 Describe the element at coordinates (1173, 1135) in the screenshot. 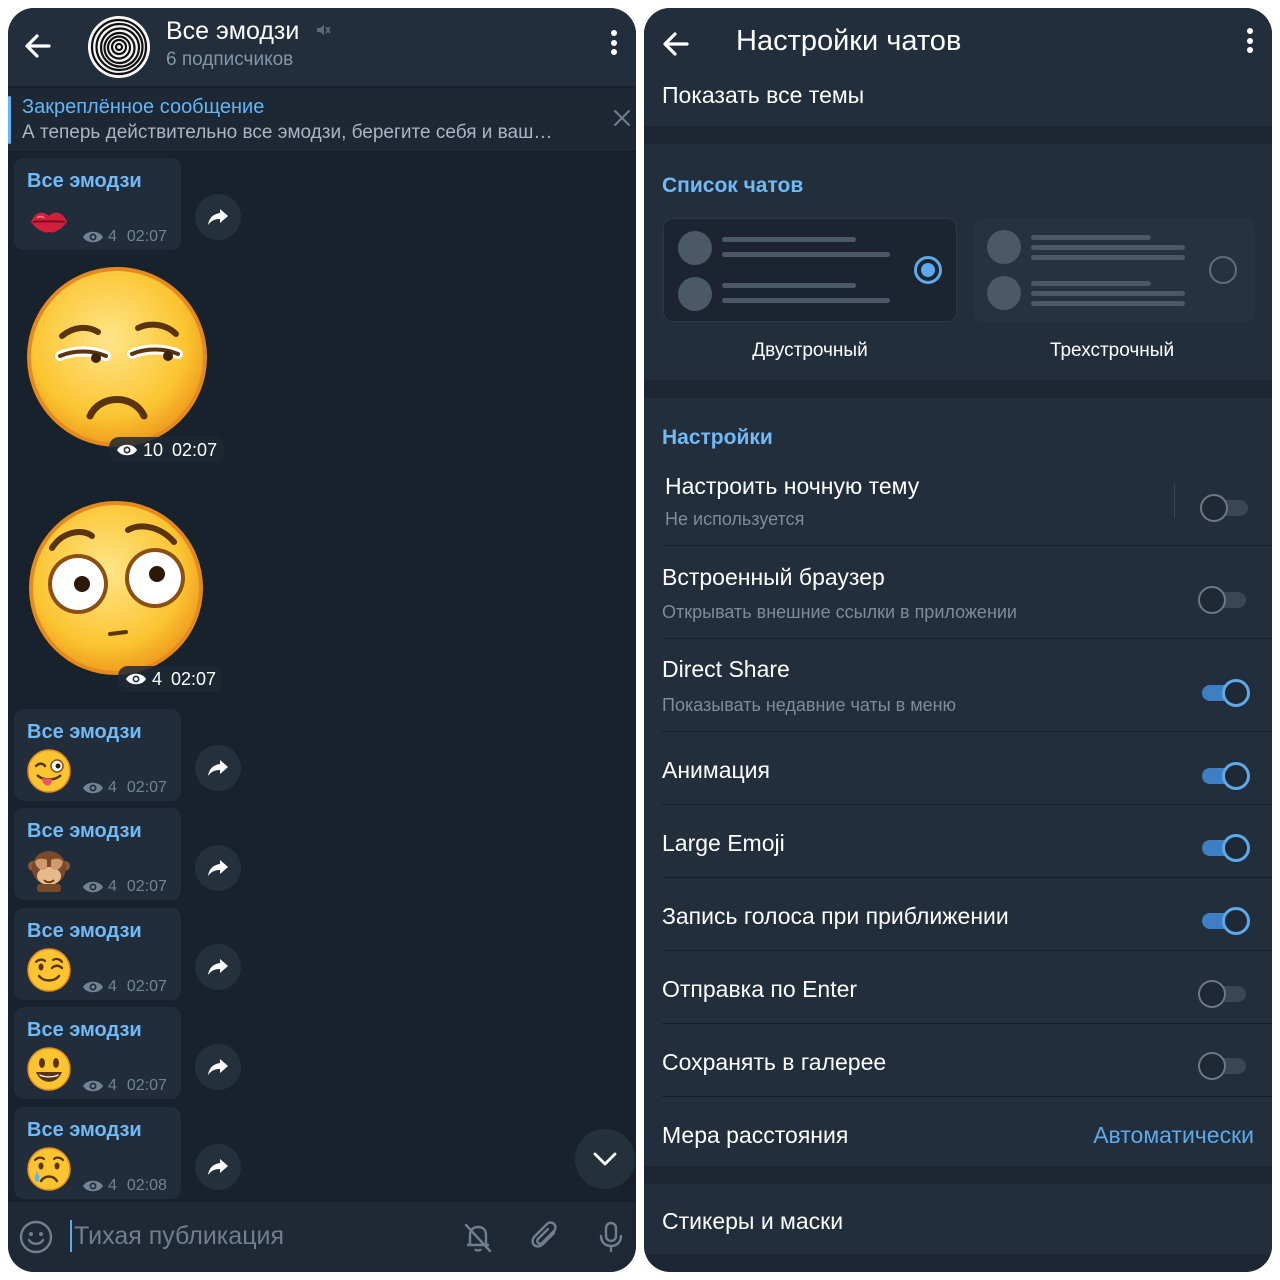

I see `distance-units-value: Автоматически` at that location.